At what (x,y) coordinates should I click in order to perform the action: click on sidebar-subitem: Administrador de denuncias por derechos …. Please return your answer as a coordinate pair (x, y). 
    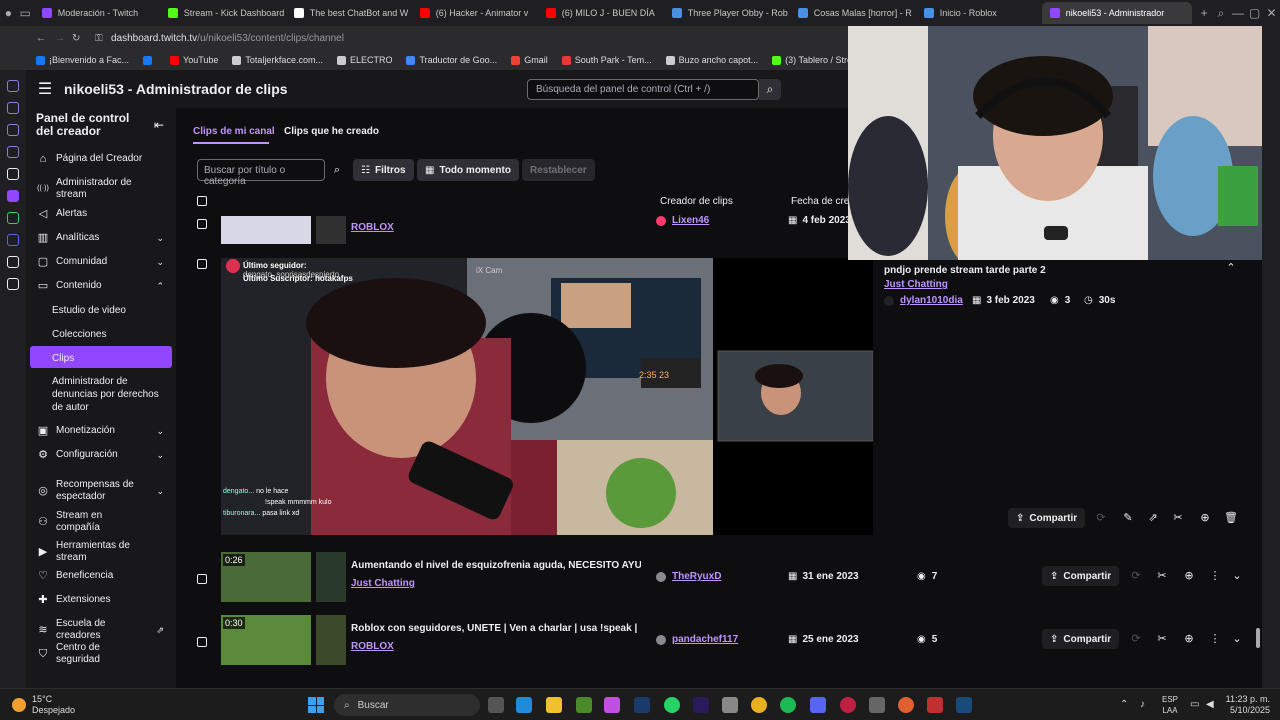
    Looking at the image, I should click on (107, 394).